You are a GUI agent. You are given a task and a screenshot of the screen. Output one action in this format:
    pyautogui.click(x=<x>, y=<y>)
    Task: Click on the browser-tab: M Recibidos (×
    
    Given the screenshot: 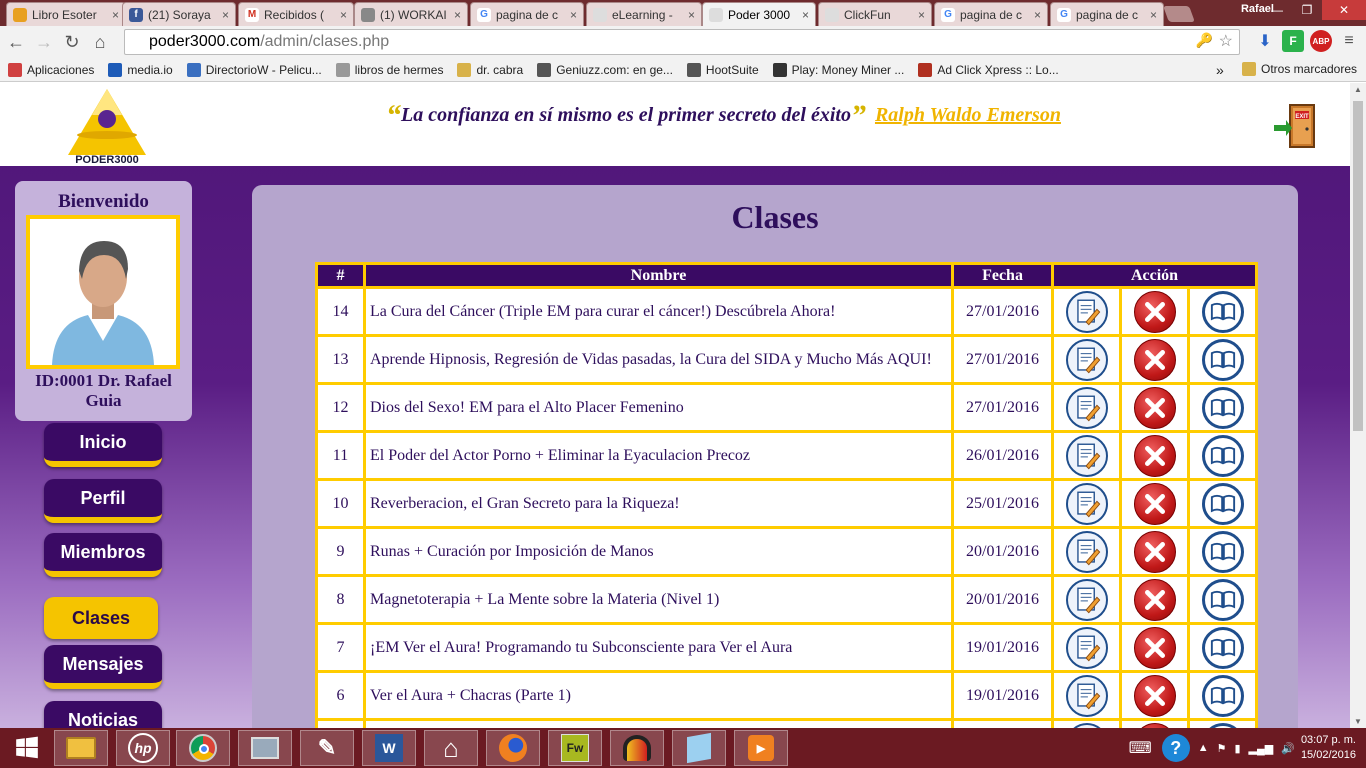 What is the action you would take?
    pyautogui.click(x=296, y=14)
    